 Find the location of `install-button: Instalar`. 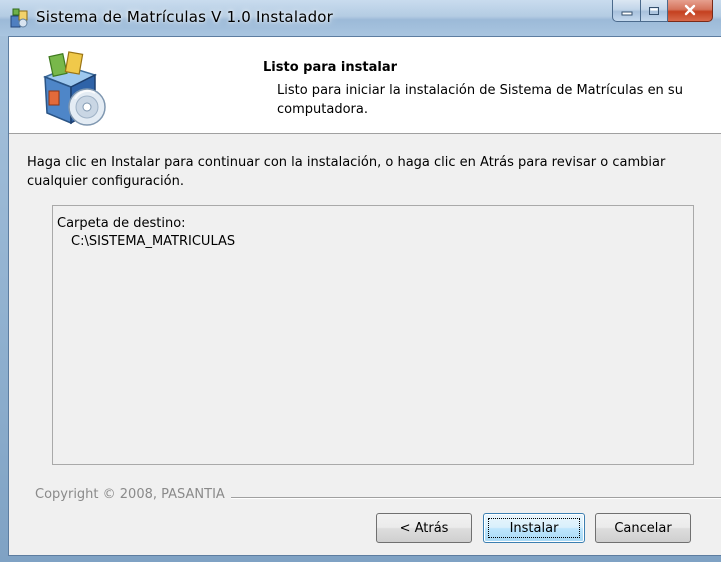

install-button: Instalar is located at coordinates (534, 528).